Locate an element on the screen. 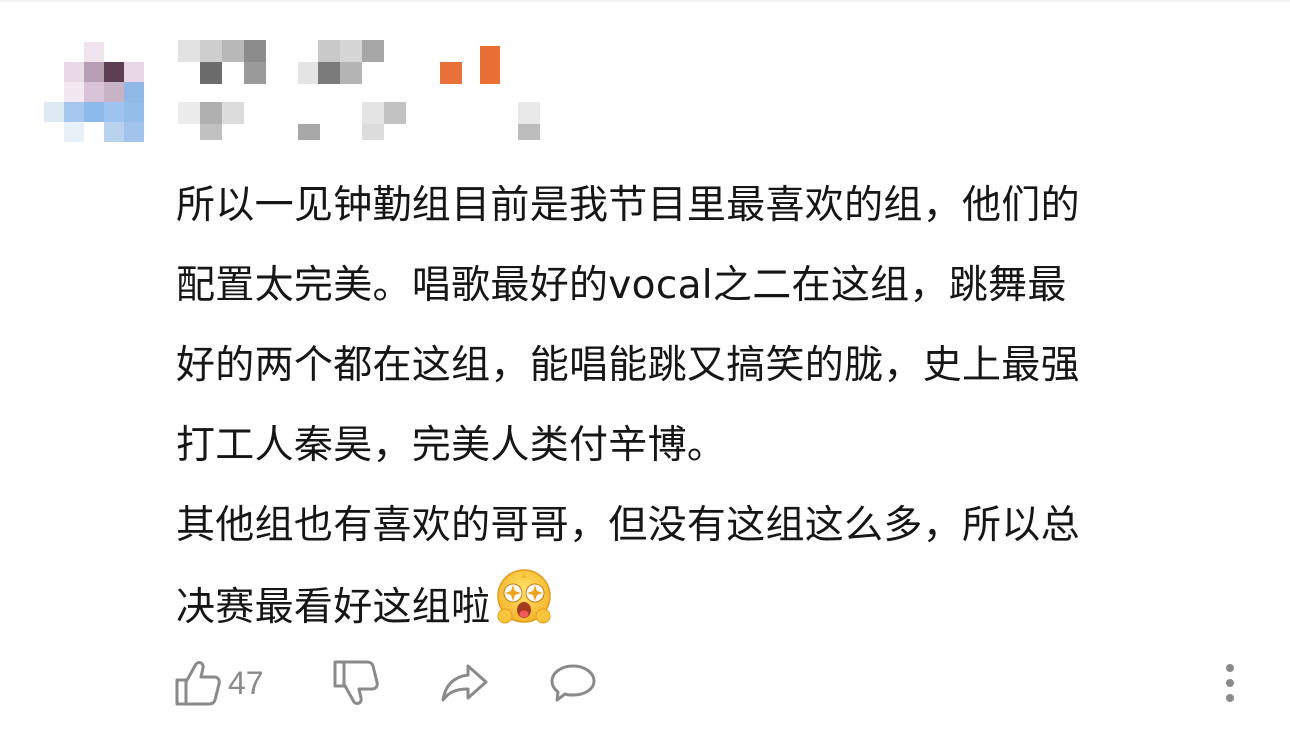 This screenshot has height=747, width=1290. share-icon is located at coordinates (464, 683).